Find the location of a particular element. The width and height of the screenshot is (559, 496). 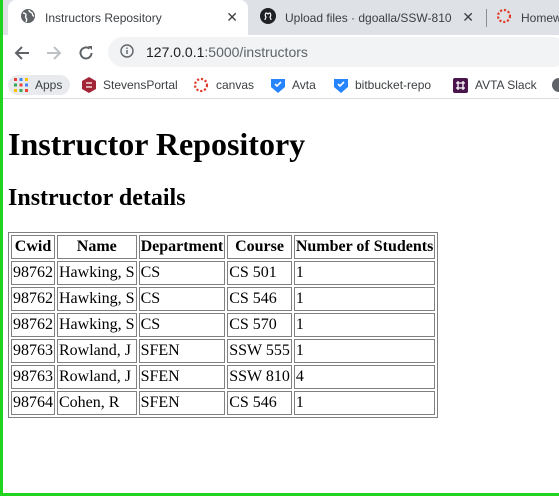

bookmark-overflow-globe is located at coordinates (555, 85).